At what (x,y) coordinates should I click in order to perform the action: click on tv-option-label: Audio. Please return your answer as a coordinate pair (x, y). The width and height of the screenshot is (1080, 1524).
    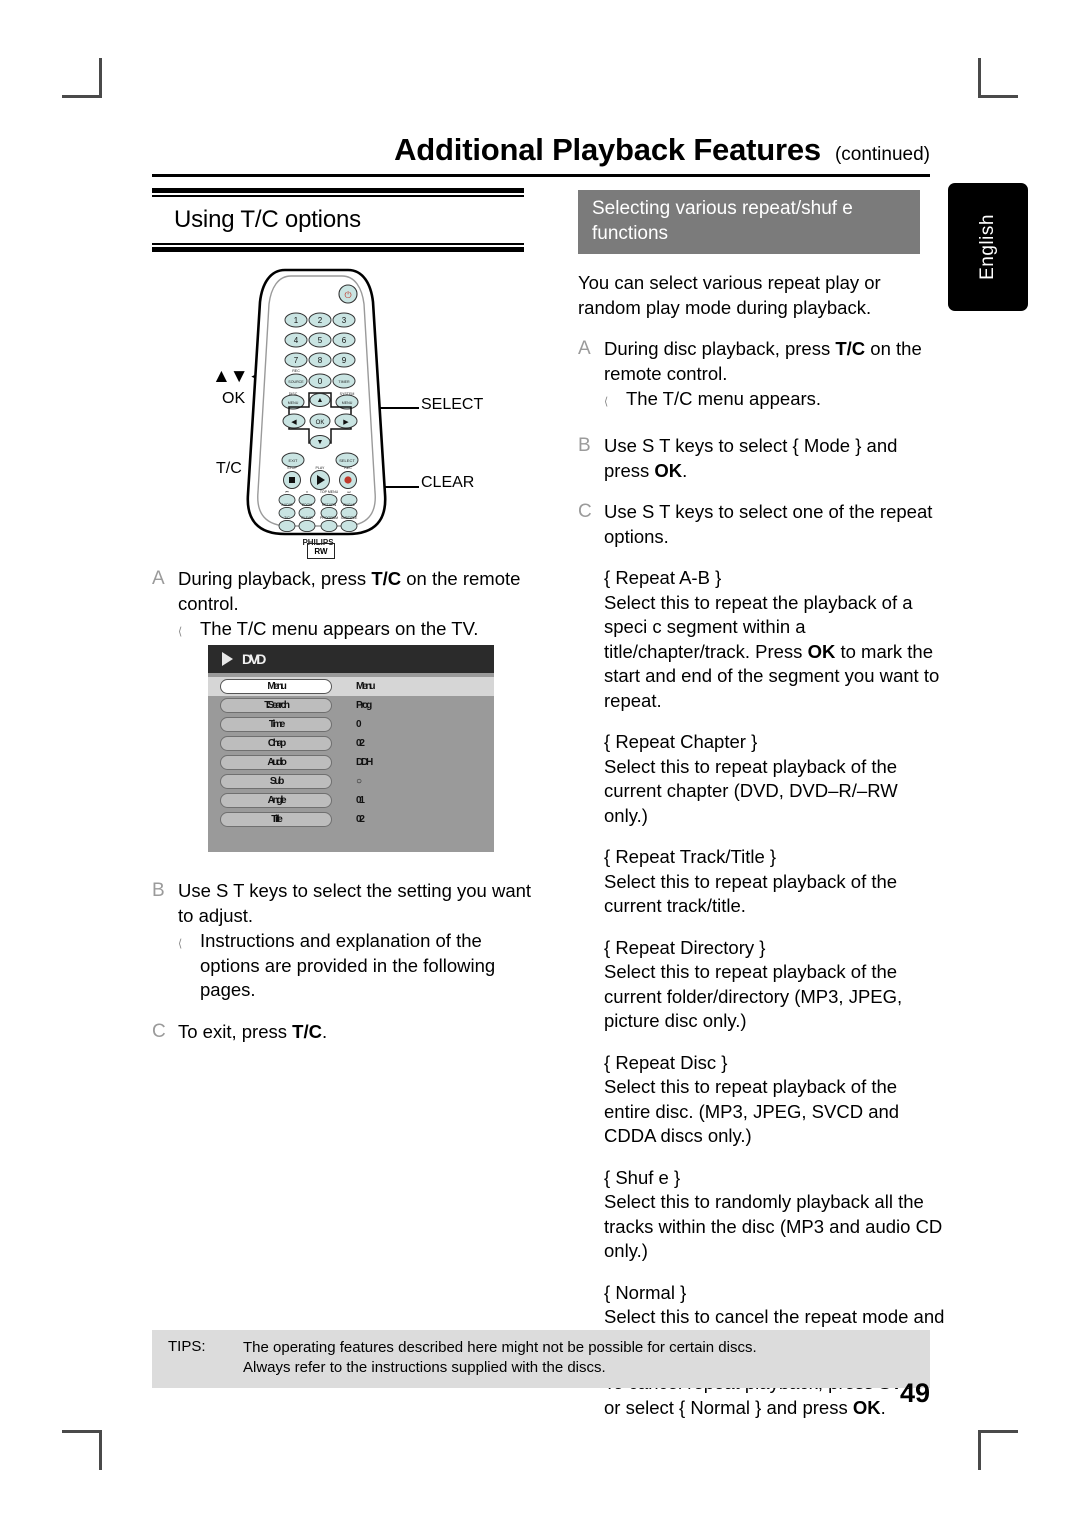
    Looking at the image, I should click on (276, 762).